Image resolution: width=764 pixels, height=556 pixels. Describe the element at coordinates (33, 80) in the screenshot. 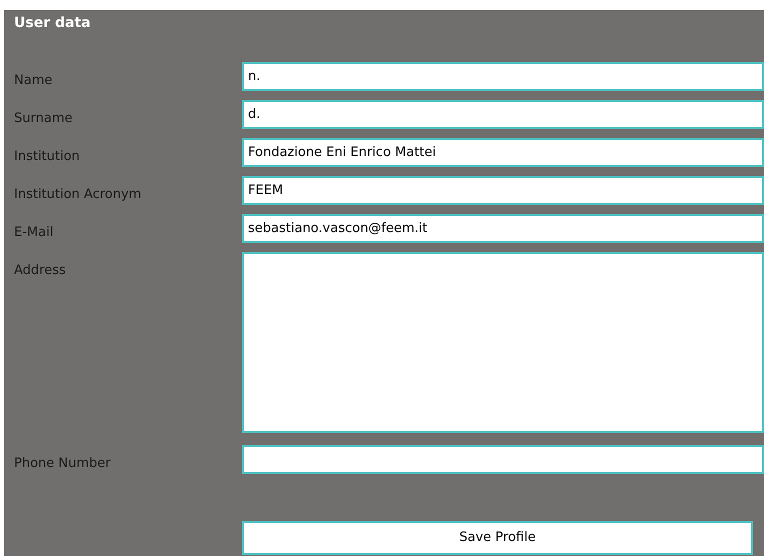

I see `field-label: Name` at that location.